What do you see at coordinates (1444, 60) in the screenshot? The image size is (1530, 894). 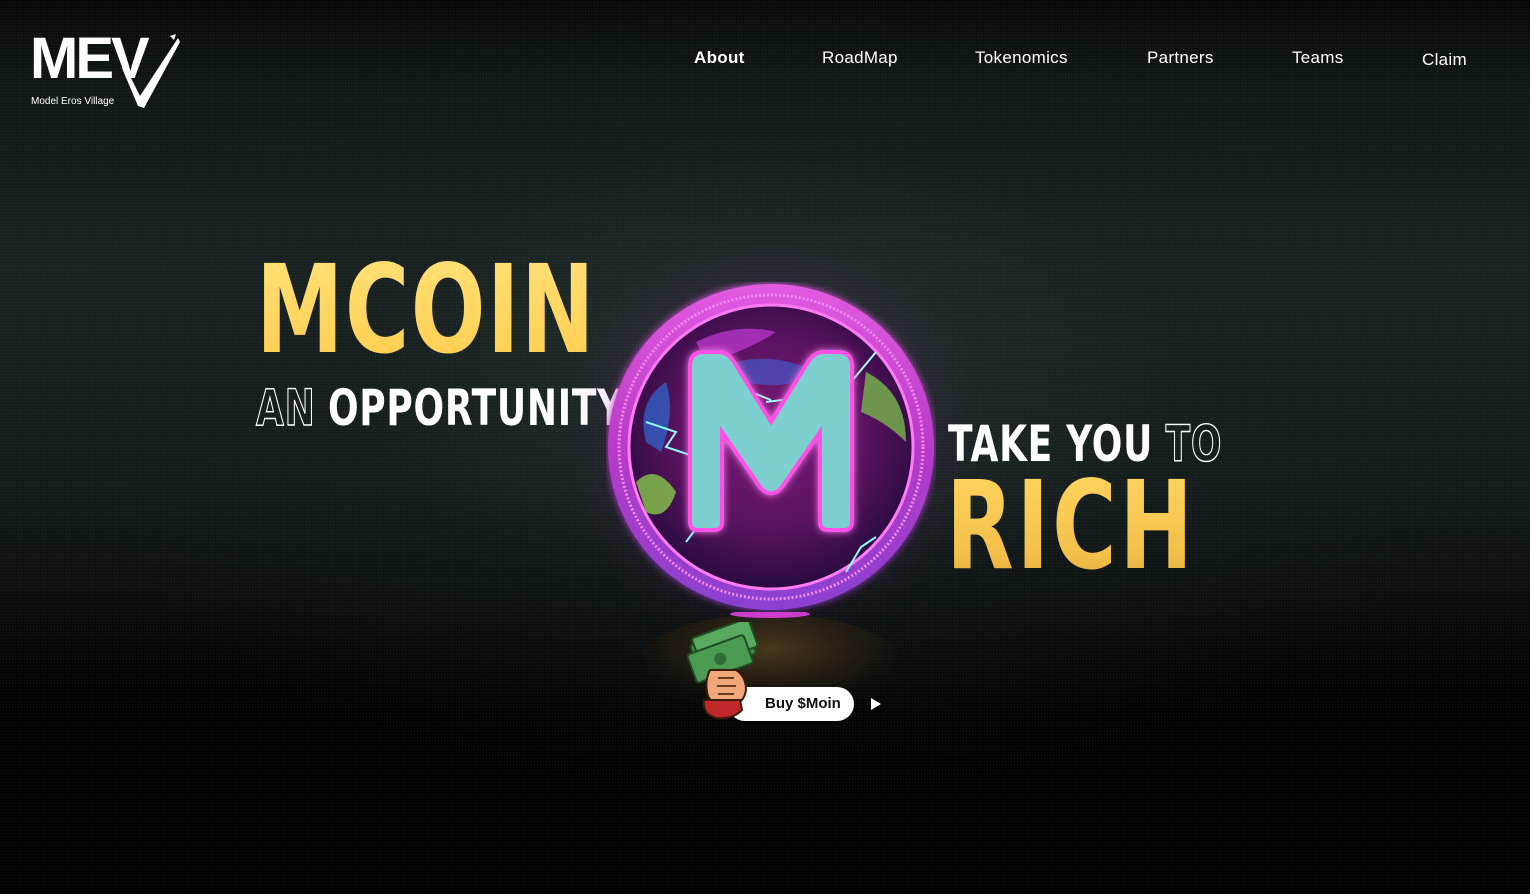 I see `nav-item-claim: Claim` at bounding box center [1444, 60].